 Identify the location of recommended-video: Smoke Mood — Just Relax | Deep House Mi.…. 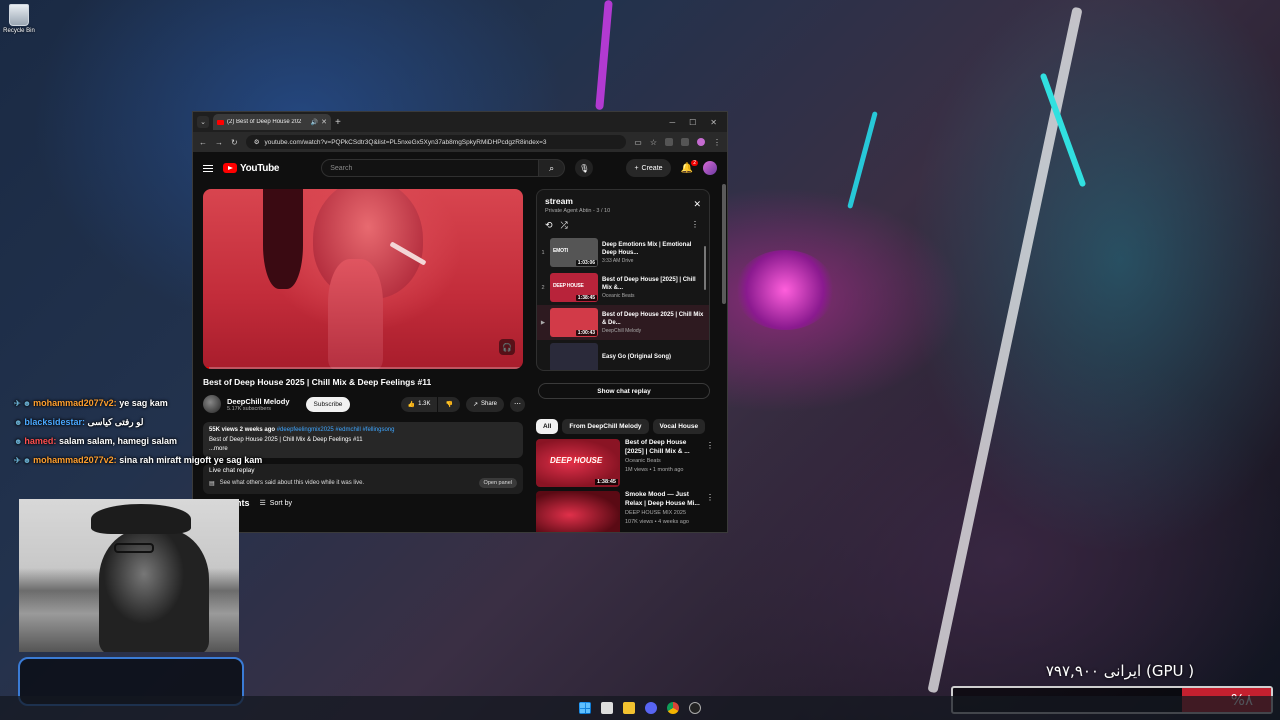
(625, 511).